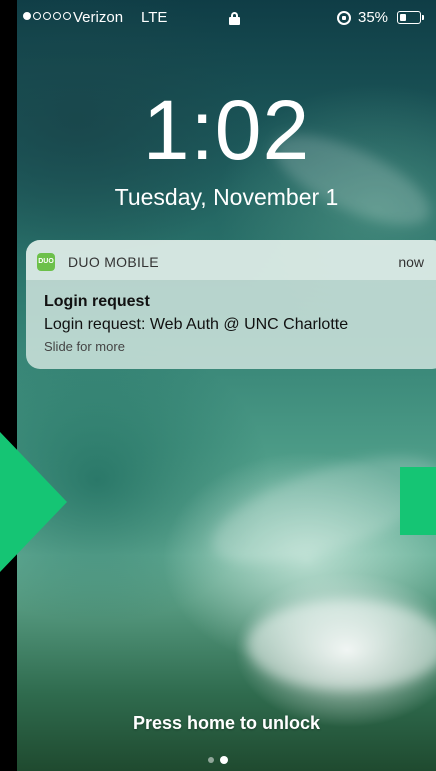 This screenshot has height=771, width=436. Describe the element at coordinates (402, 17) in the screenshot. I see `battery-fill` at that location.